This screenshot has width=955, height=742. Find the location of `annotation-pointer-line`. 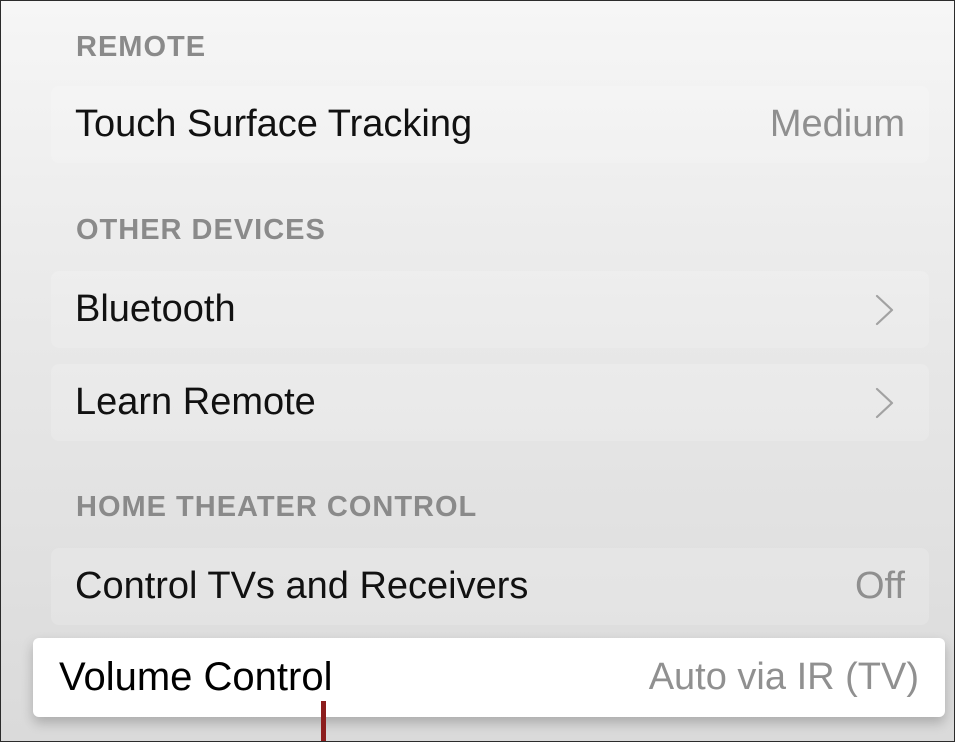

annotation-pointer-line is located at coordinates (323, 721).